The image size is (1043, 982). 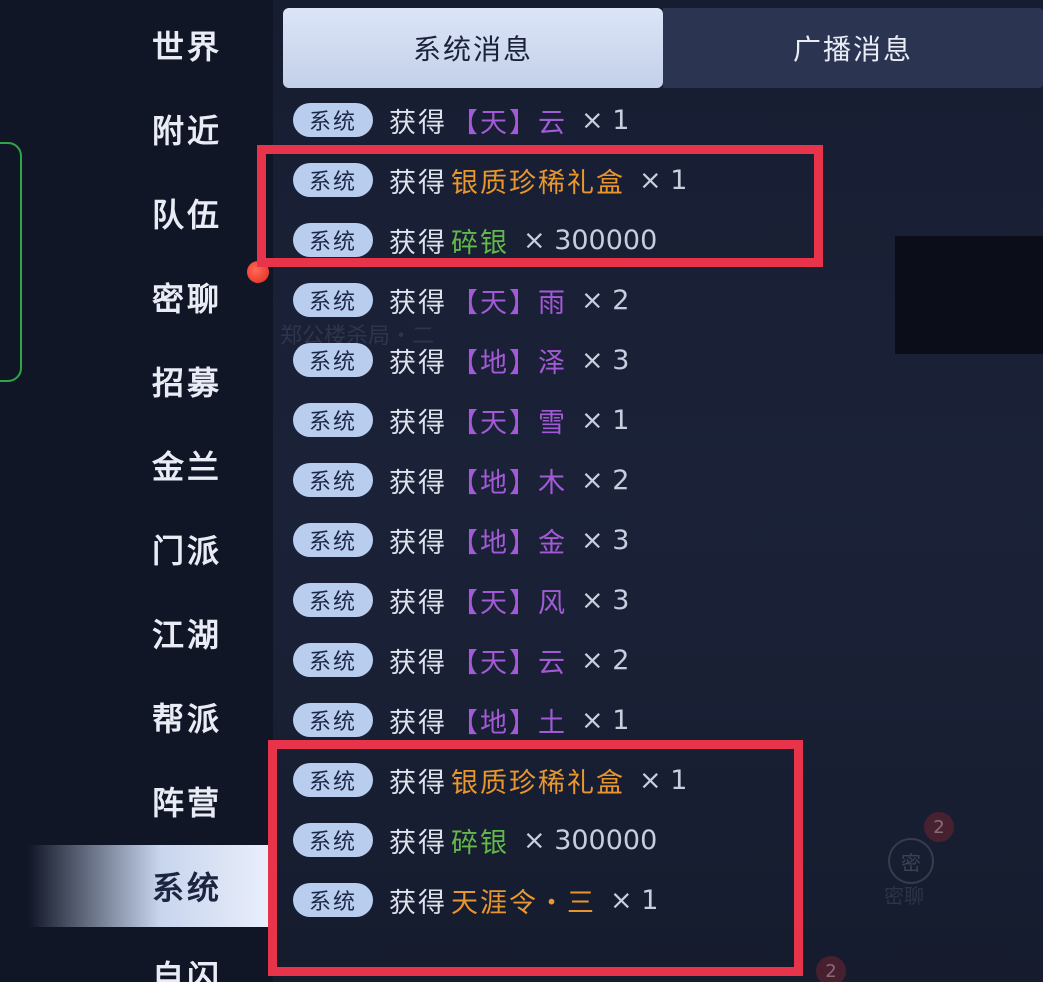 I want to click on message-row: 系统 获得 【地】金 × 3, so click(x=461, y=540).